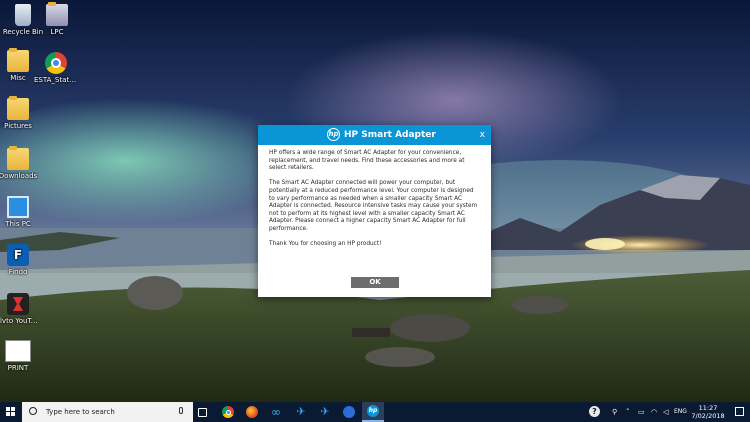 The height and width of the screenshot is (422, 750). I want to click on dialog-title: HP Smart Adapter, so click(390, 135).